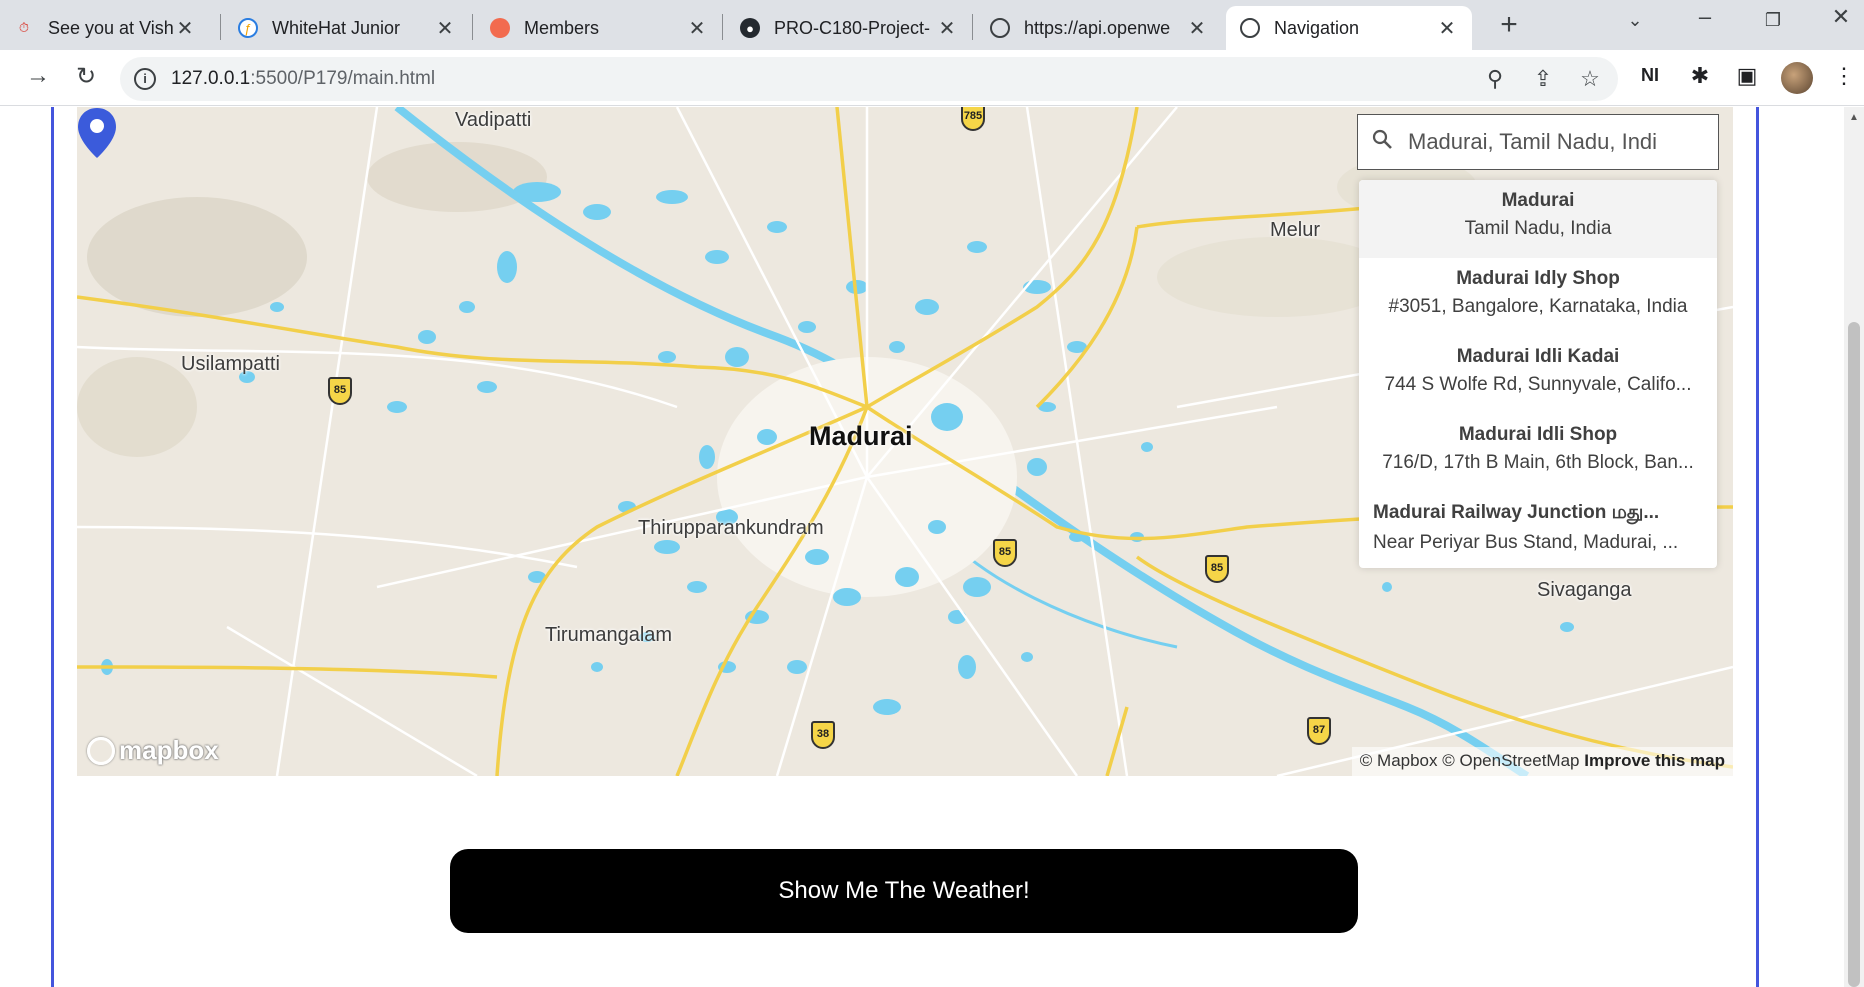 This screenshot has width=1864, height=987. What do you see at coordinates (101, 750) in the screenshot?
I see `mapbox-logo-icon` at bounding box center [101, 750].